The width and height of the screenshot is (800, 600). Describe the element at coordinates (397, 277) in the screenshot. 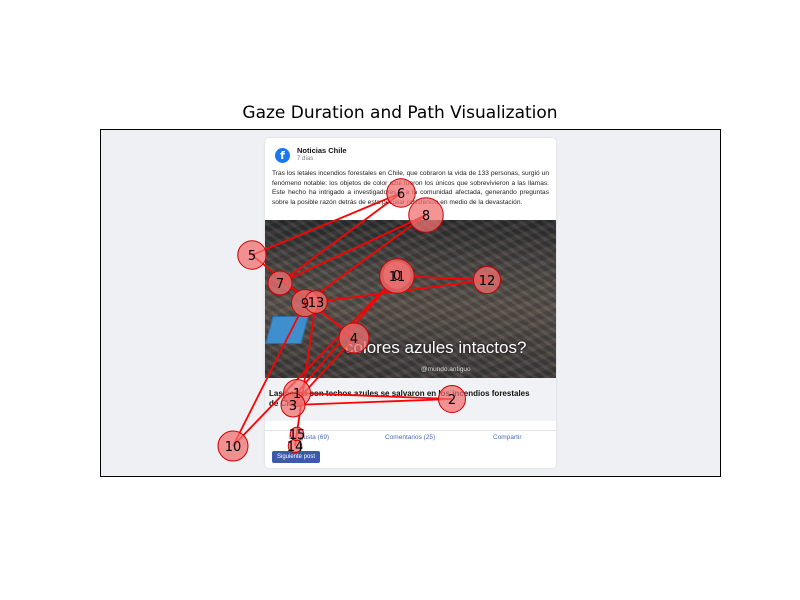

I see `fixation-label: 11` at that location.